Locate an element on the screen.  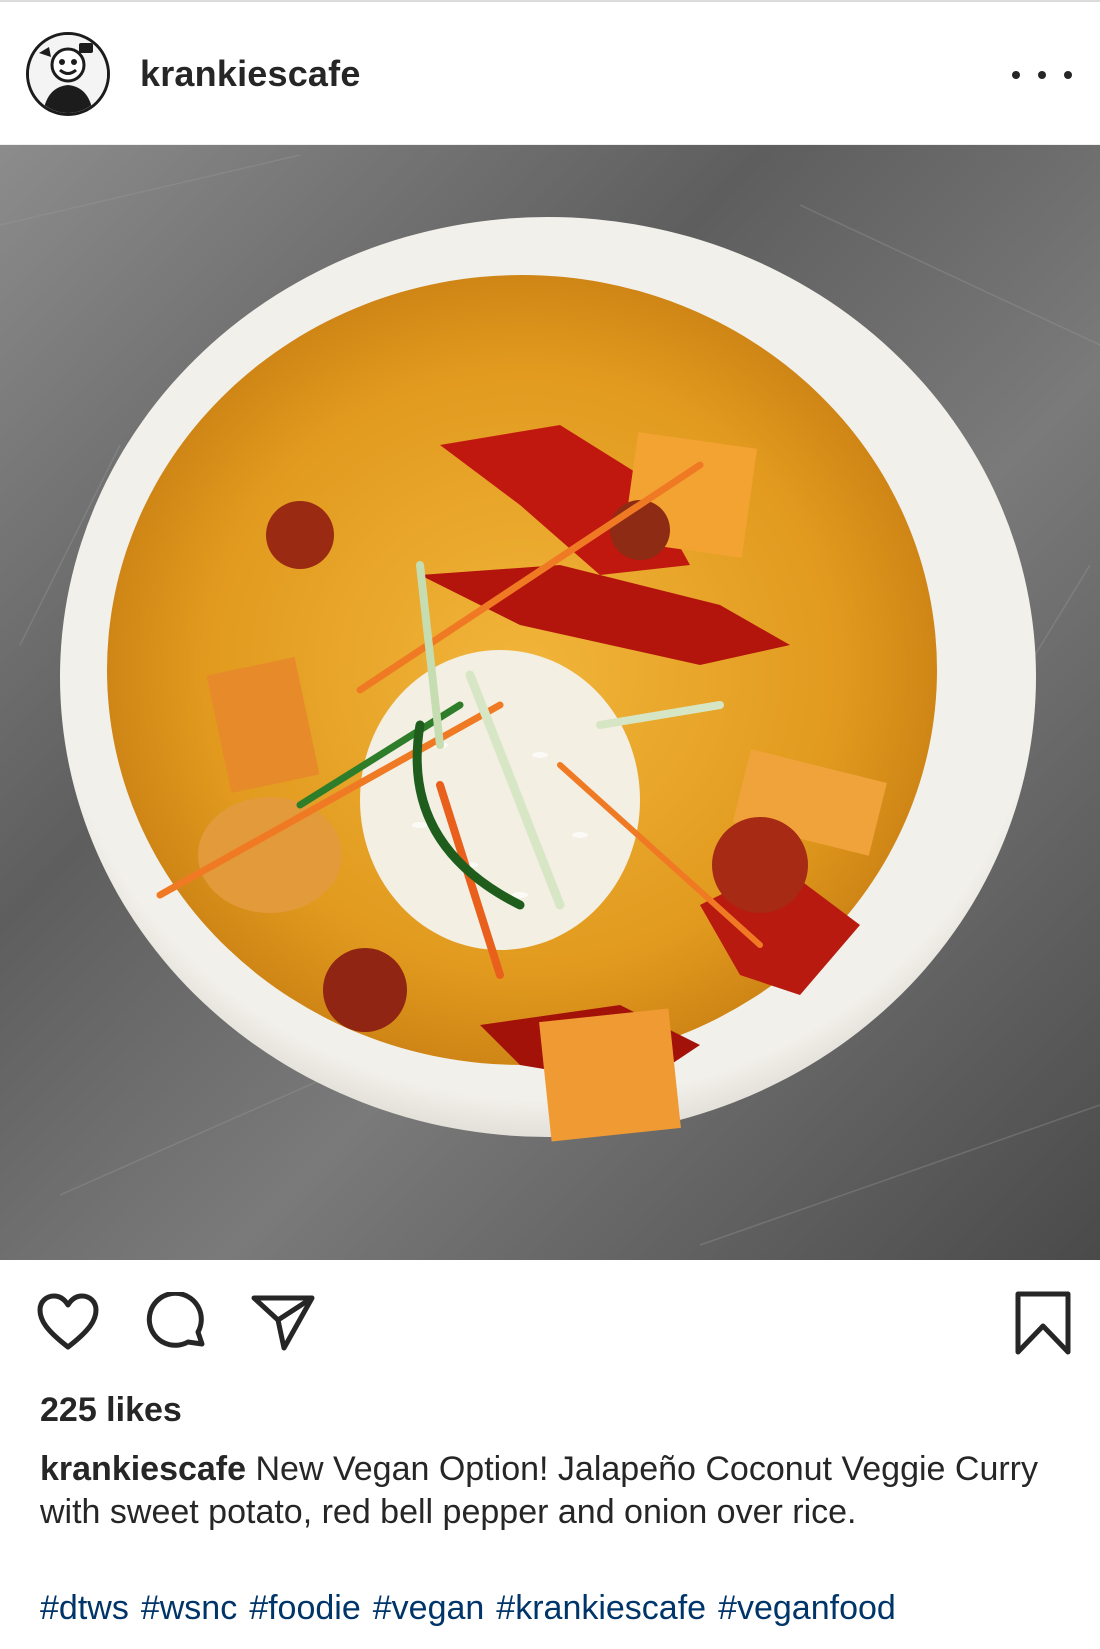
more-options-icon is located at coordinates (1042, 75).